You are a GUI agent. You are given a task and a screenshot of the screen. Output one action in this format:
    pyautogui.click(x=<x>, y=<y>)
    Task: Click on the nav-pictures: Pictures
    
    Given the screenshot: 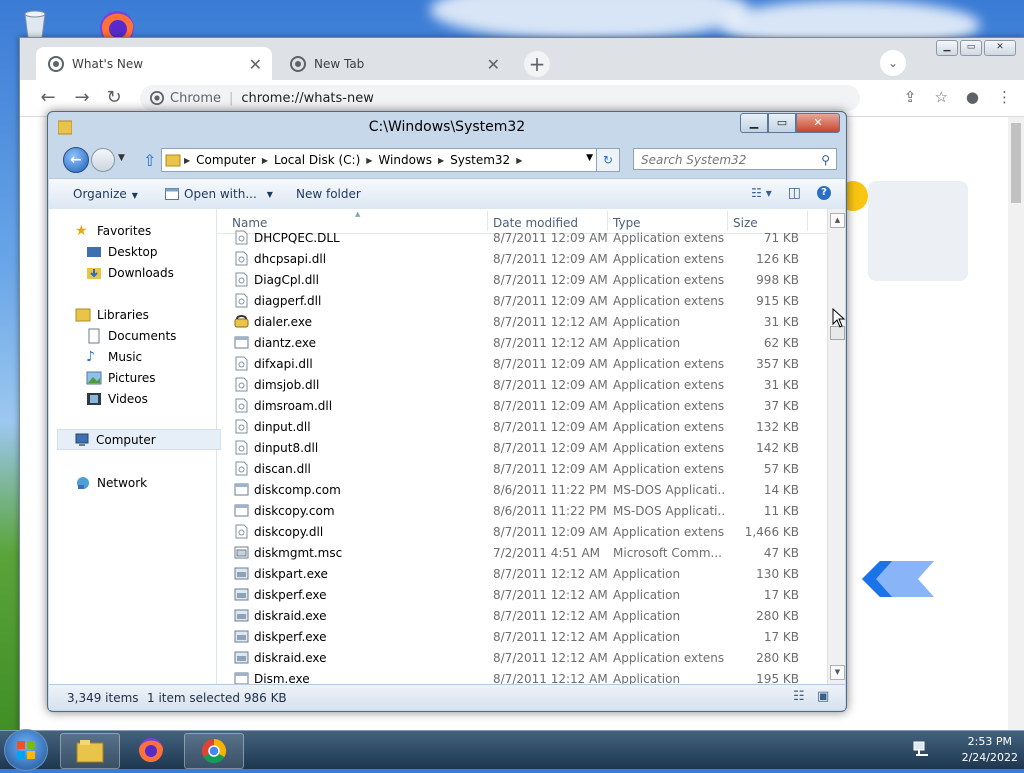 What is the action you would take?
    pyautogui.click(x=121, y=378)
    